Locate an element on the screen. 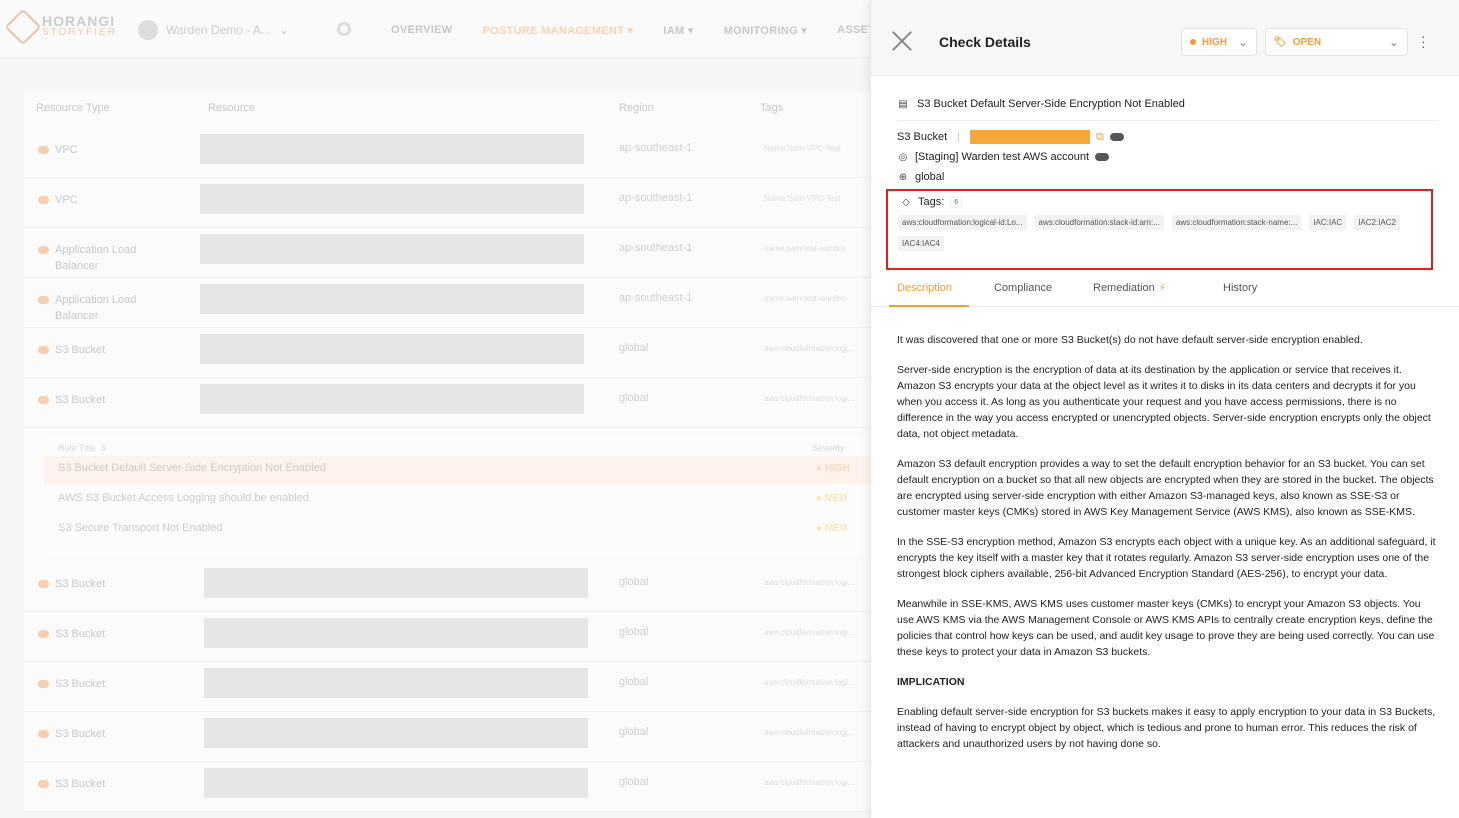 The image size is (1459, 818). aws-badge-icon is located at coordinates (1116, 137).